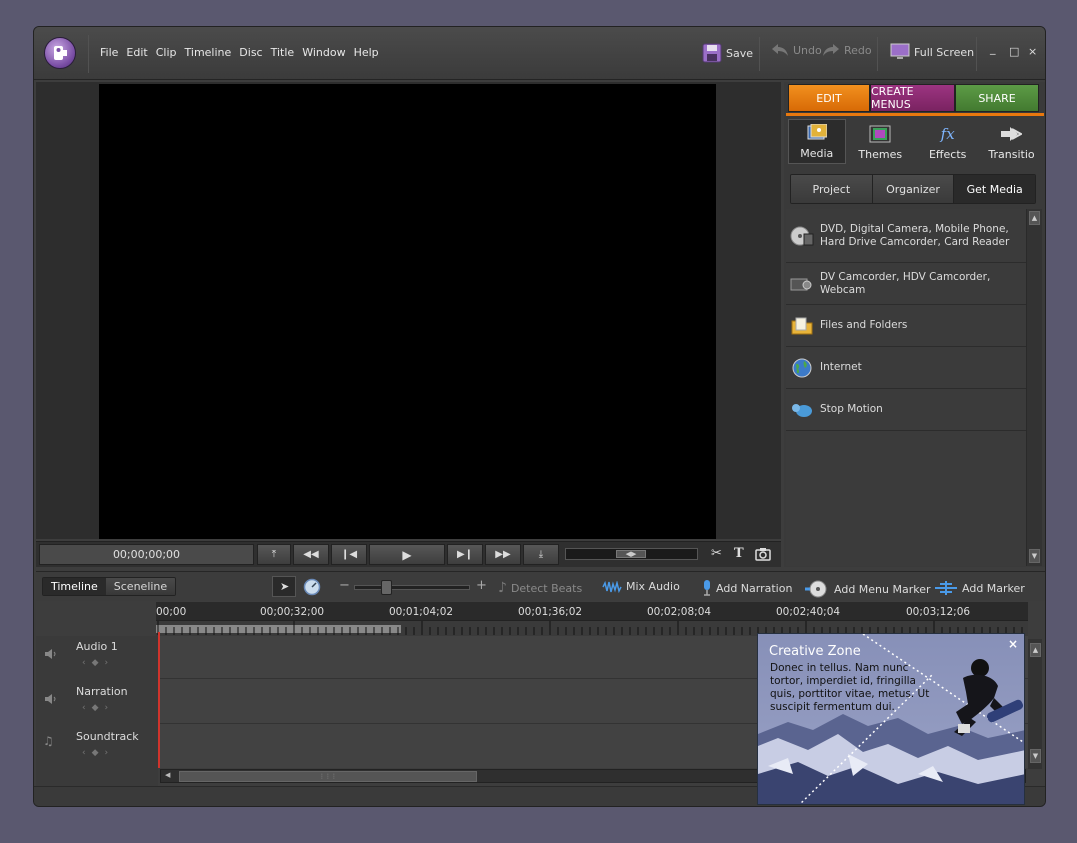  Describe the element at coordinates (802, 367) in the screenshot. I see `globe-icon` at that location.